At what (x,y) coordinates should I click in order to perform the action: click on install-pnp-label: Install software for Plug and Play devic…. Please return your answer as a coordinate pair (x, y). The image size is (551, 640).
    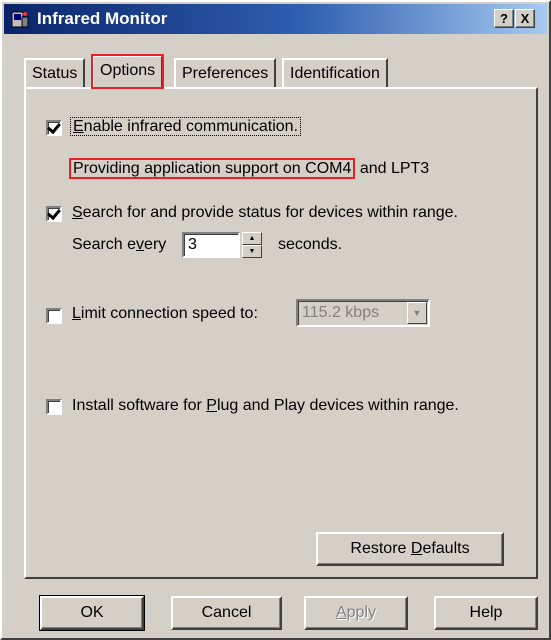
    Looking at the image, I should click on (265, 406).